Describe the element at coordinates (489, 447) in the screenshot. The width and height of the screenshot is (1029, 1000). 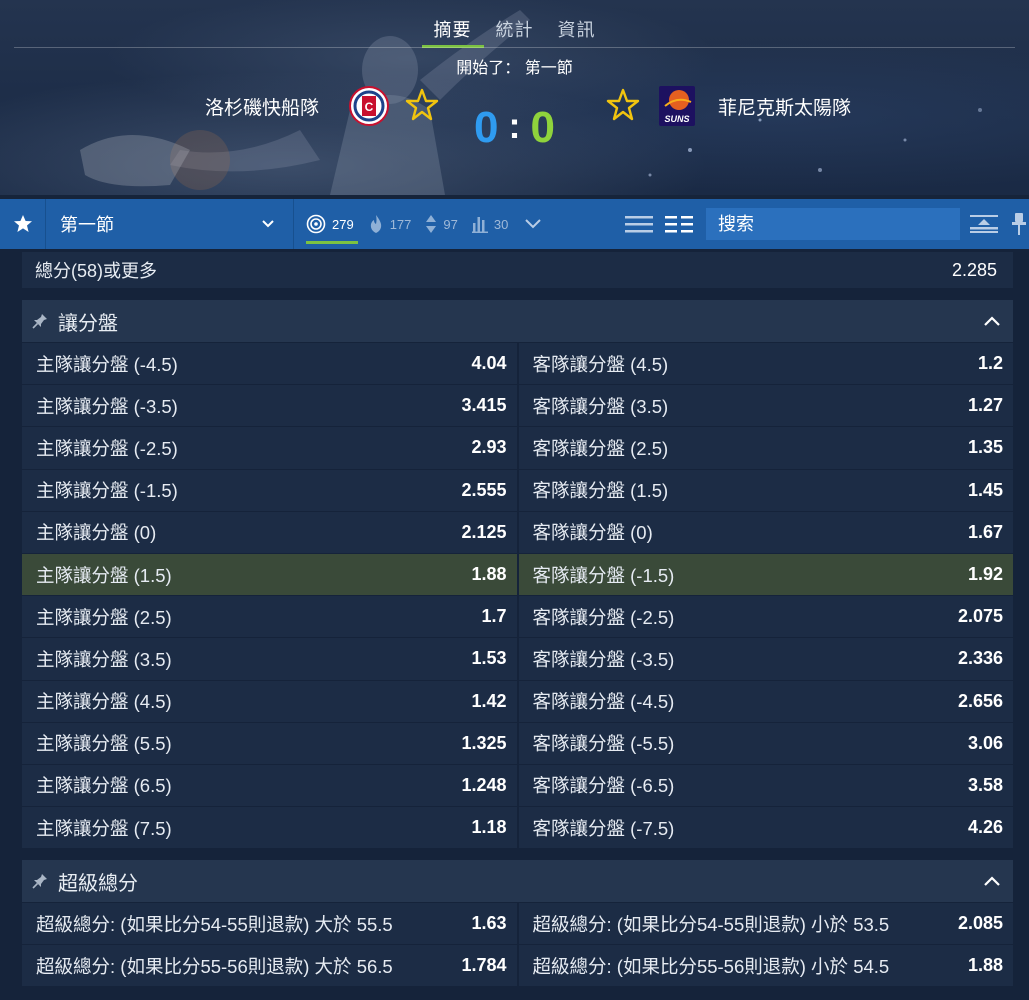
I see `odds-value: 2.93` at that location.